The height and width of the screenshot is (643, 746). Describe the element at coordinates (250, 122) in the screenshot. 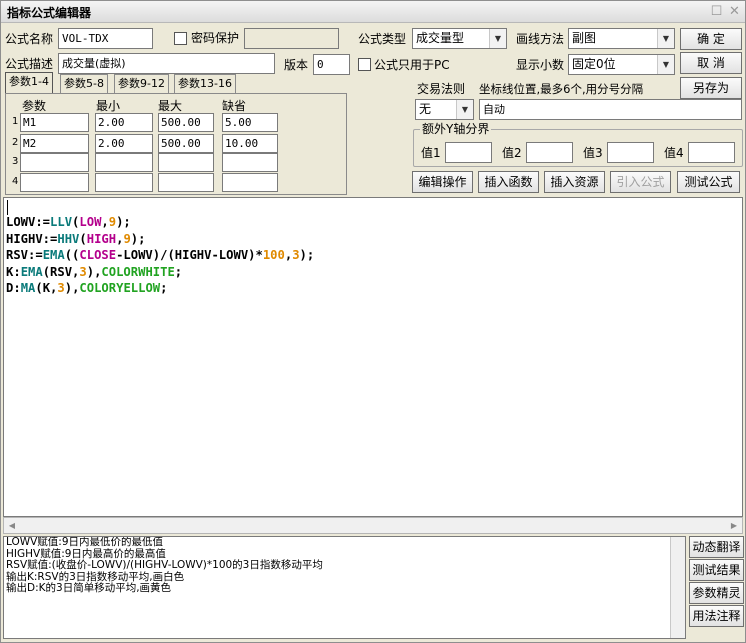

I see `param-default-input: 5.00` at that location.